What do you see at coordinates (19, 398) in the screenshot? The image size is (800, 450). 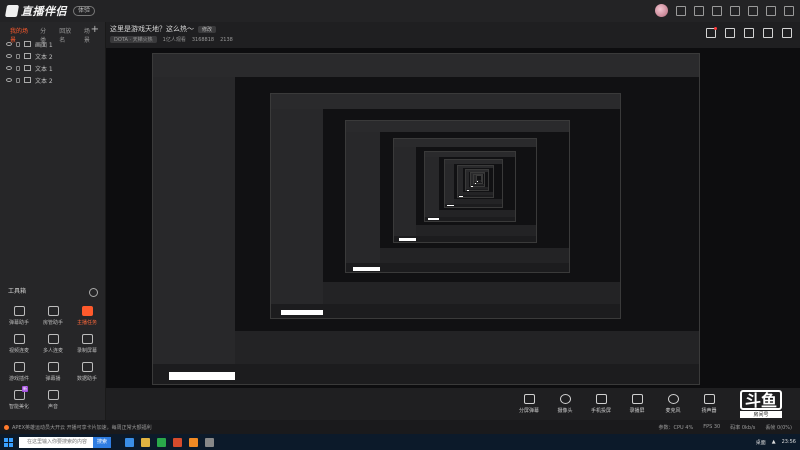 I see `tool-beautify: 新智能美化` at bounding box center [19, 398].